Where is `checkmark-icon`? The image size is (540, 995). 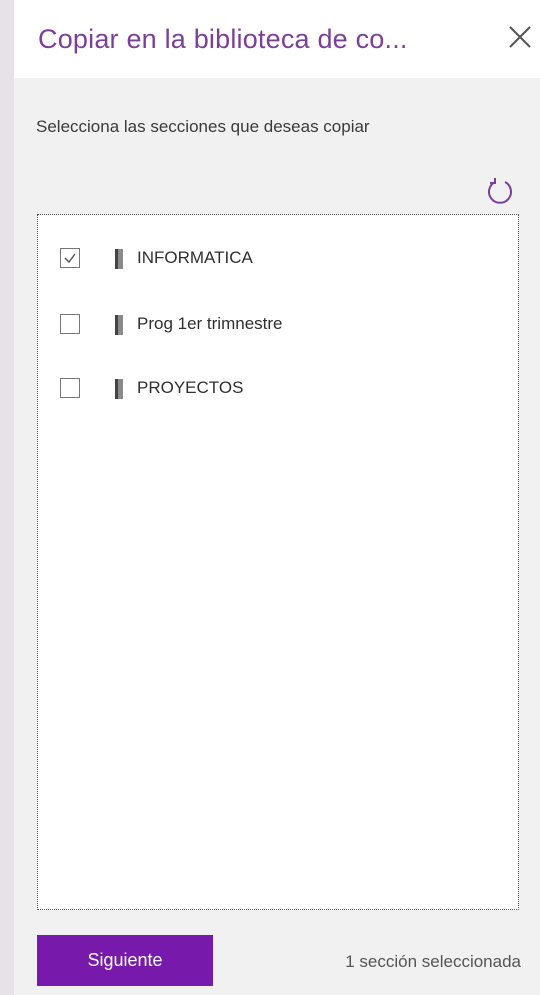
checkmark-icon is located at coordinates (70, 258).